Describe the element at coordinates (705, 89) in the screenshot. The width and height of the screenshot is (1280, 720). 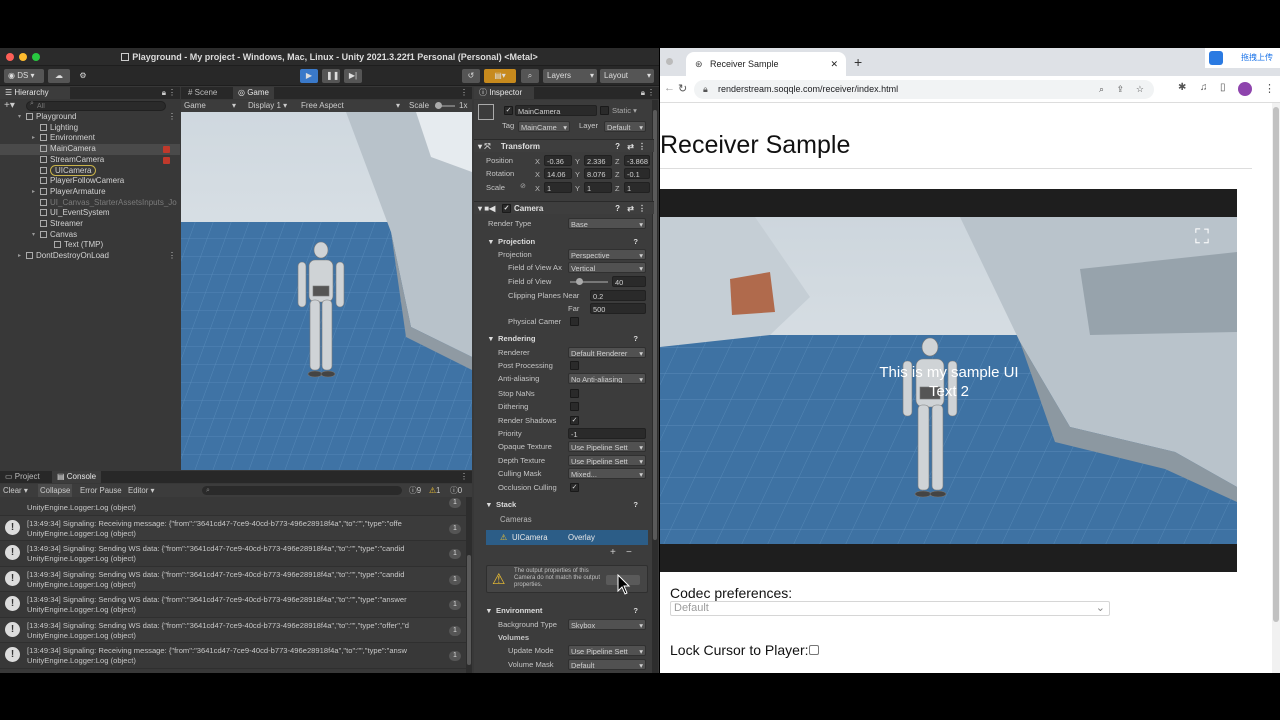
I see `site-info-icon: 🔒︎` at that location.